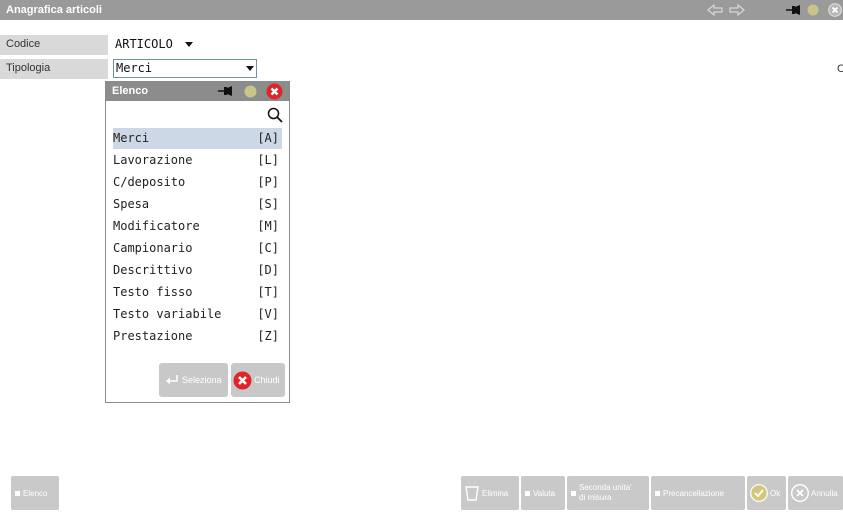 This screenshot has height=512, width=843. Describe the element at coordinates (153, 270) in the screenshot. I see `option-label: Descrittivo` at that location.